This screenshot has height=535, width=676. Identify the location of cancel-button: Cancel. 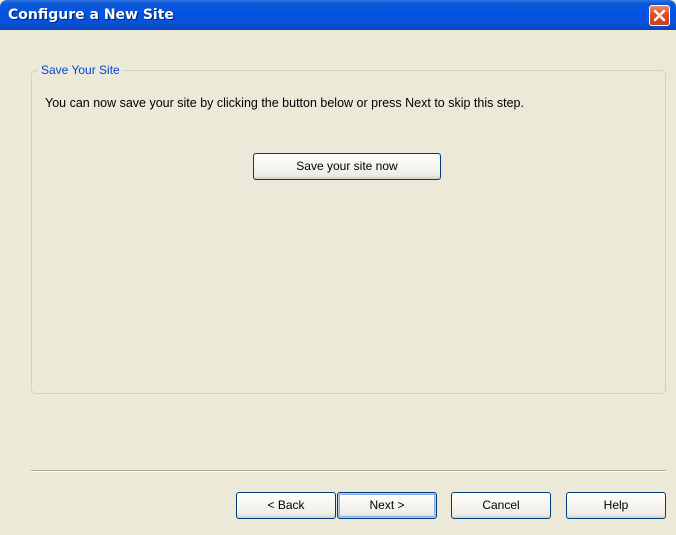
(501, 505).